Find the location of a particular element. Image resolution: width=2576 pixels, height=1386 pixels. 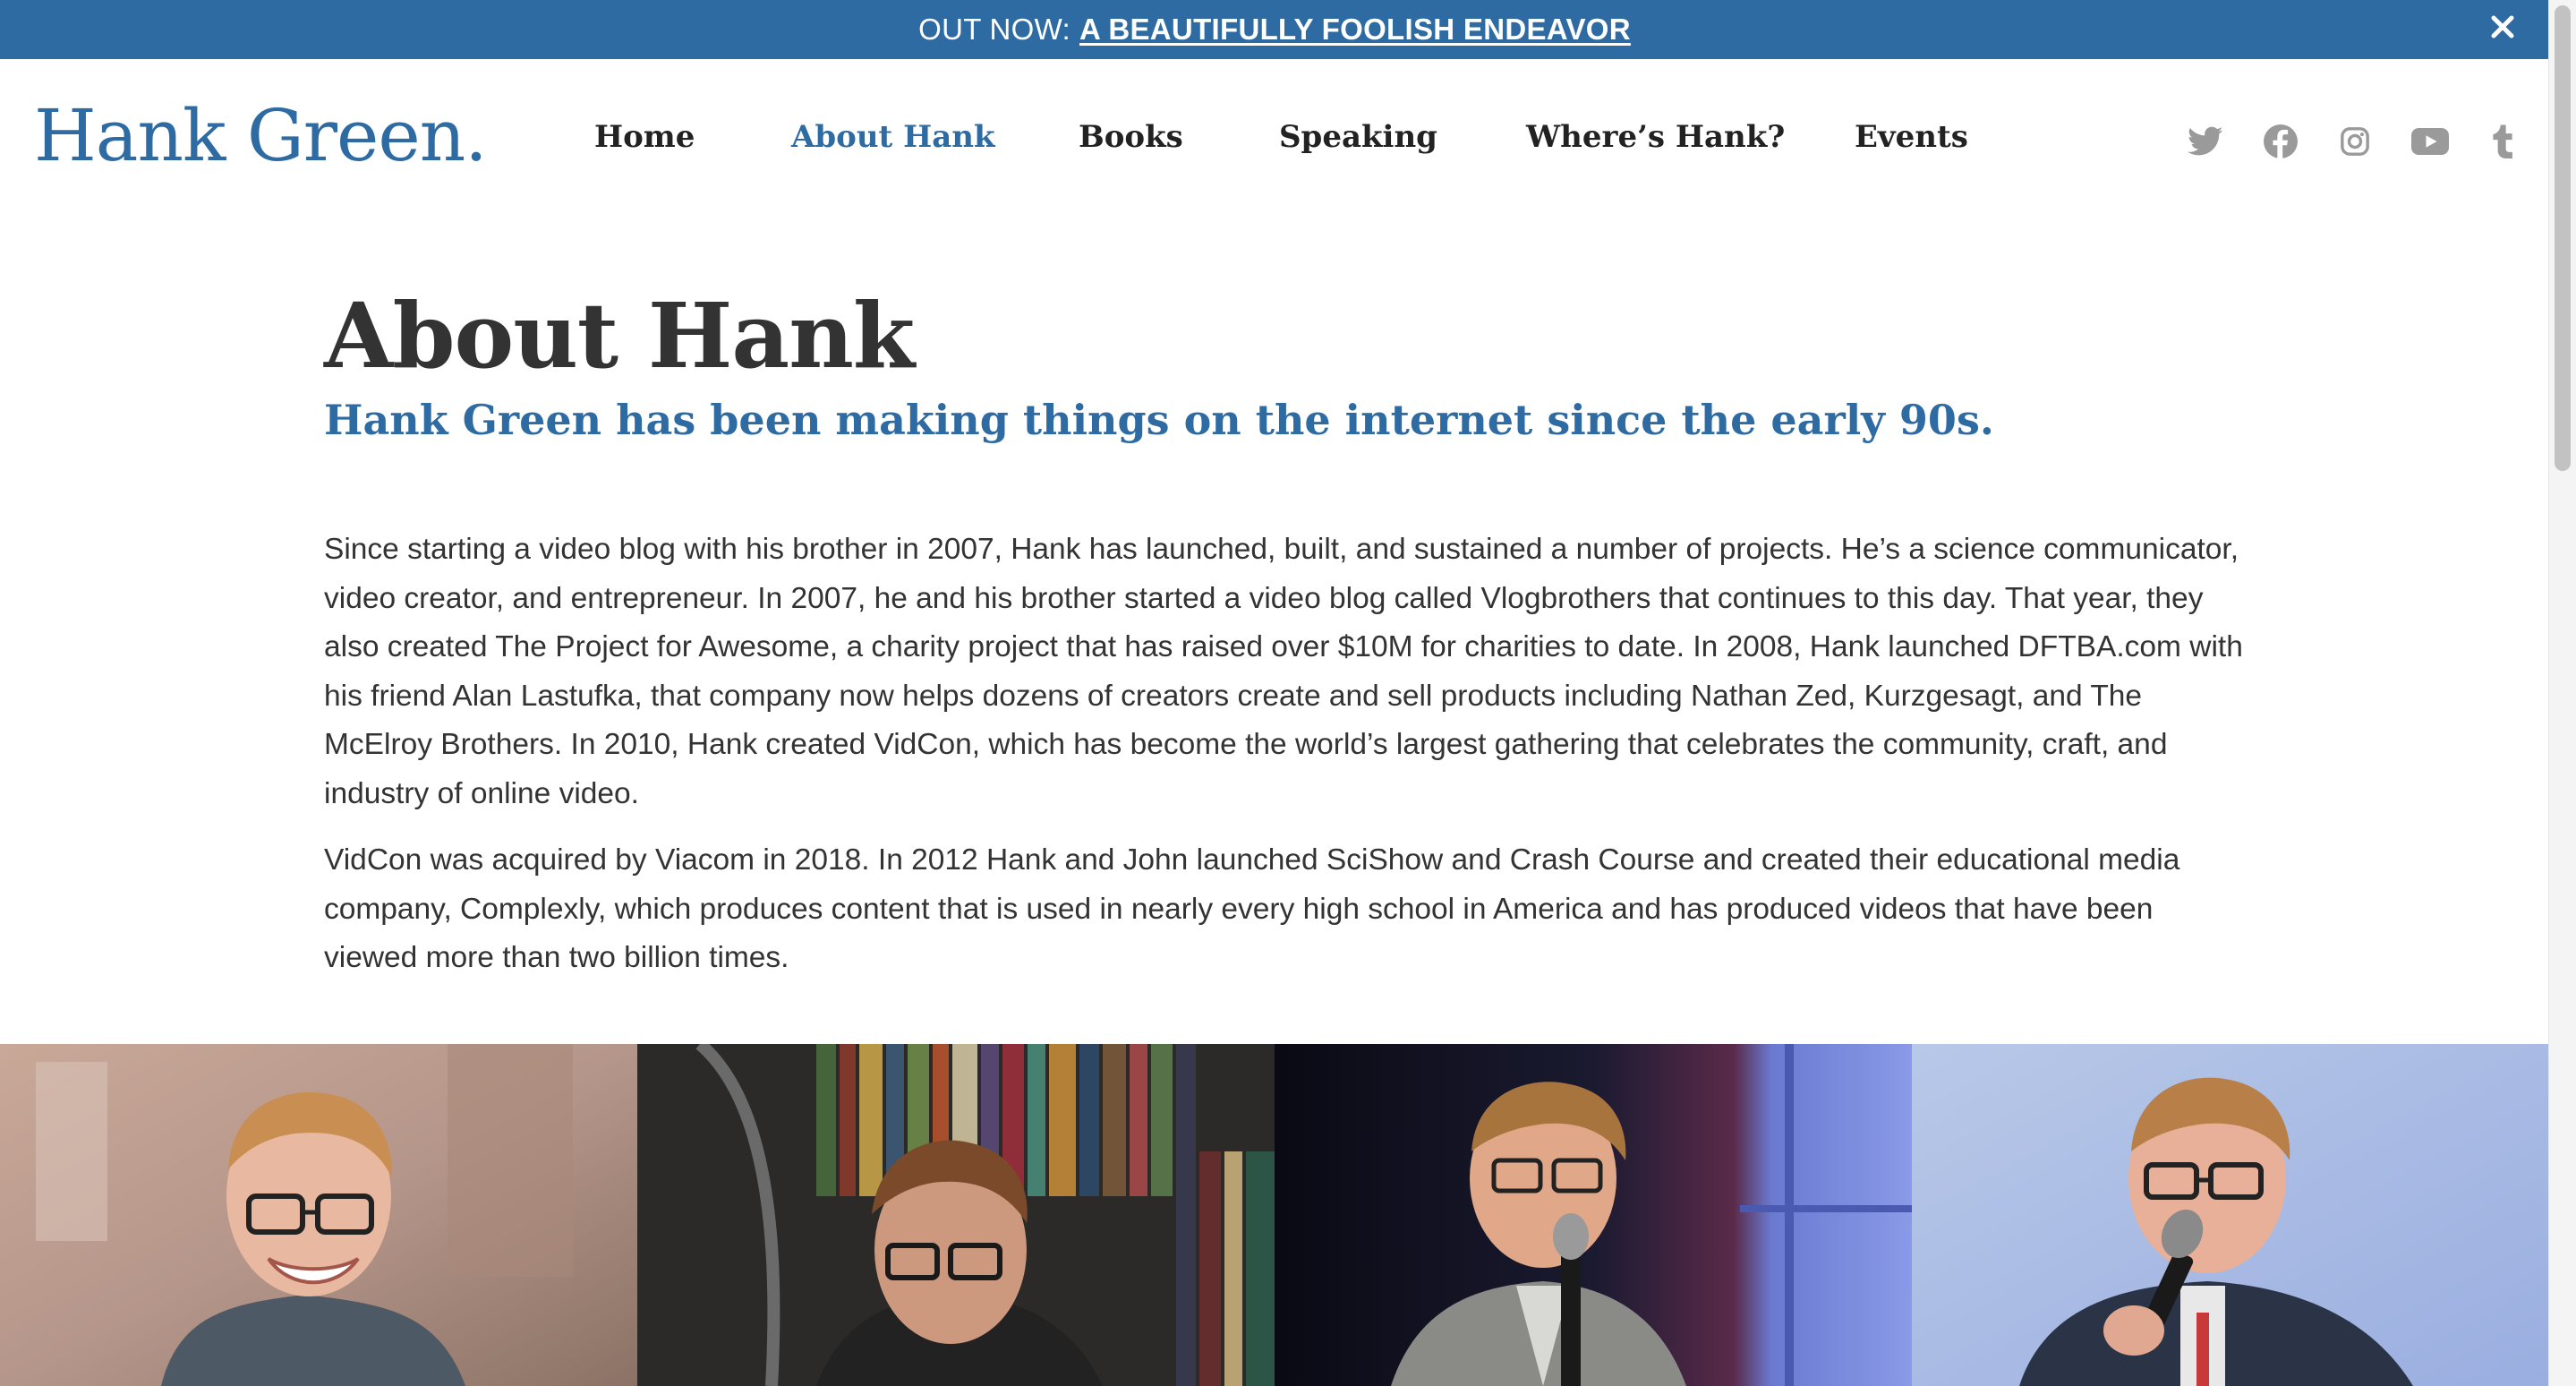

announcement-prefix: OUT NOW: is located at coordinates (994, 29).